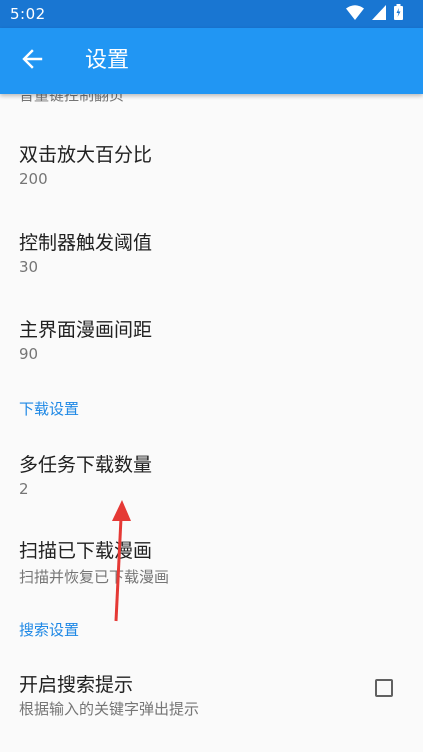 The height and width of the screenshot is (752, 423). I want to click on setting-title: 主界面漫画间距, so click(86, 330).